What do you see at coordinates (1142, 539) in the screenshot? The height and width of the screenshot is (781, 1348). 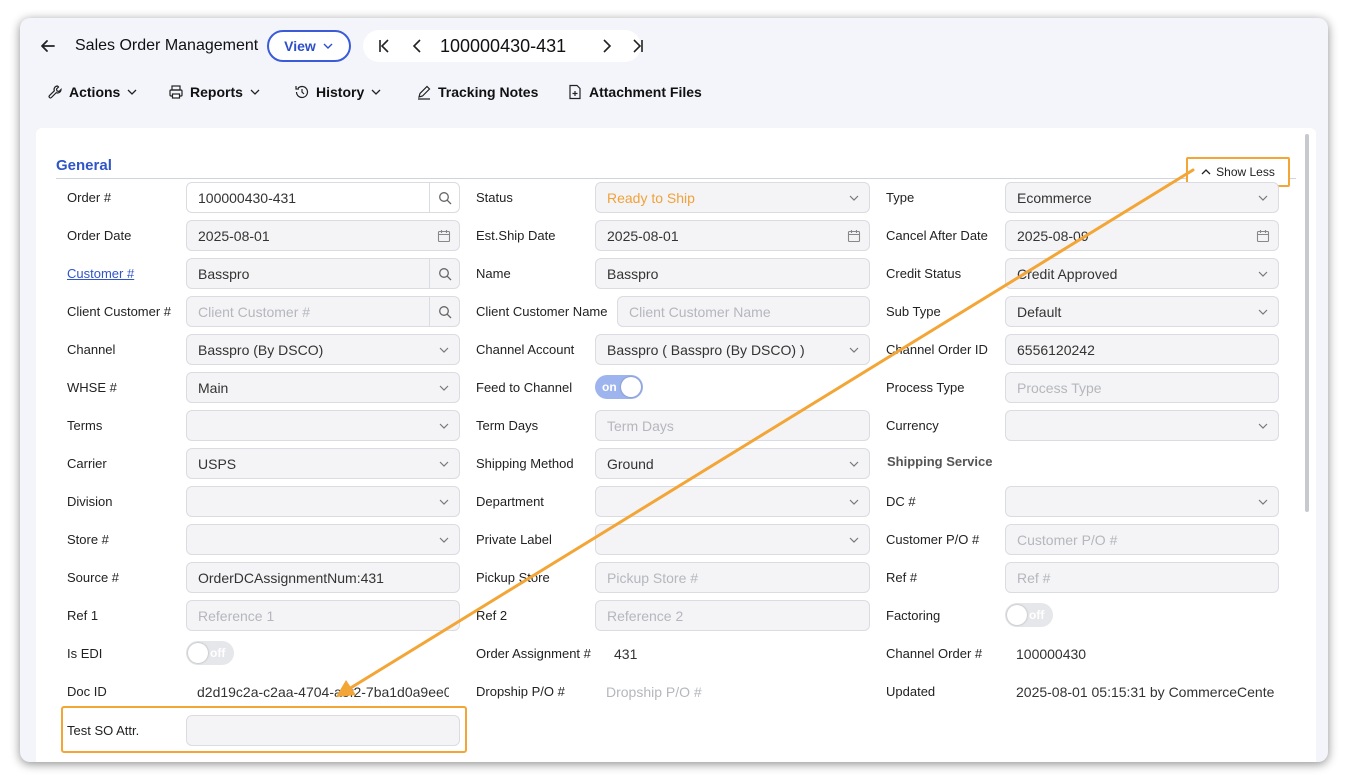 I see `customer-po-input: Customer P/O #` at bounding box center [1142, 539].